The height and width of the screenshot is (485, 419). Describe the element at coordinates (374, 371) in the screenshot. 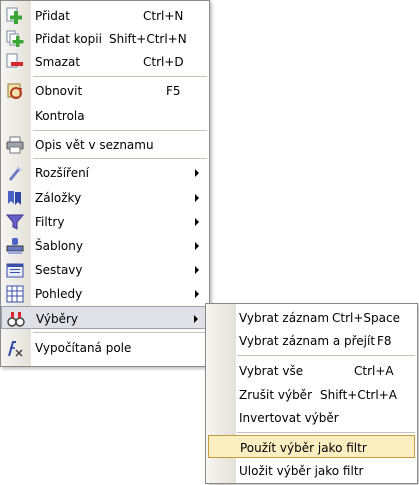

I see `menu-item-shortcut: Ctrl+A` at that location.